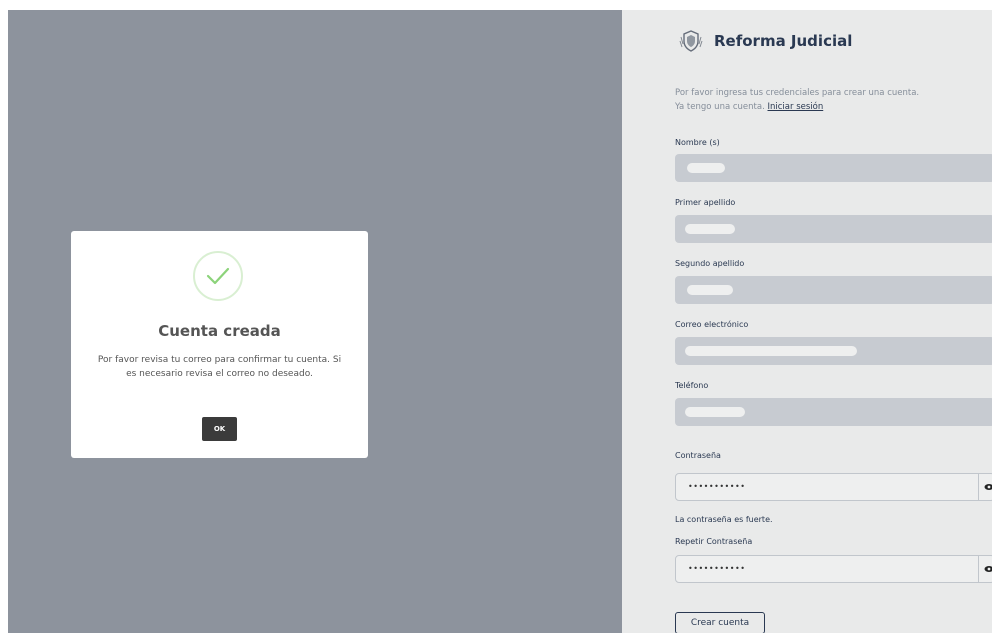  I want to click on success-check-icon, so click(218, 276).